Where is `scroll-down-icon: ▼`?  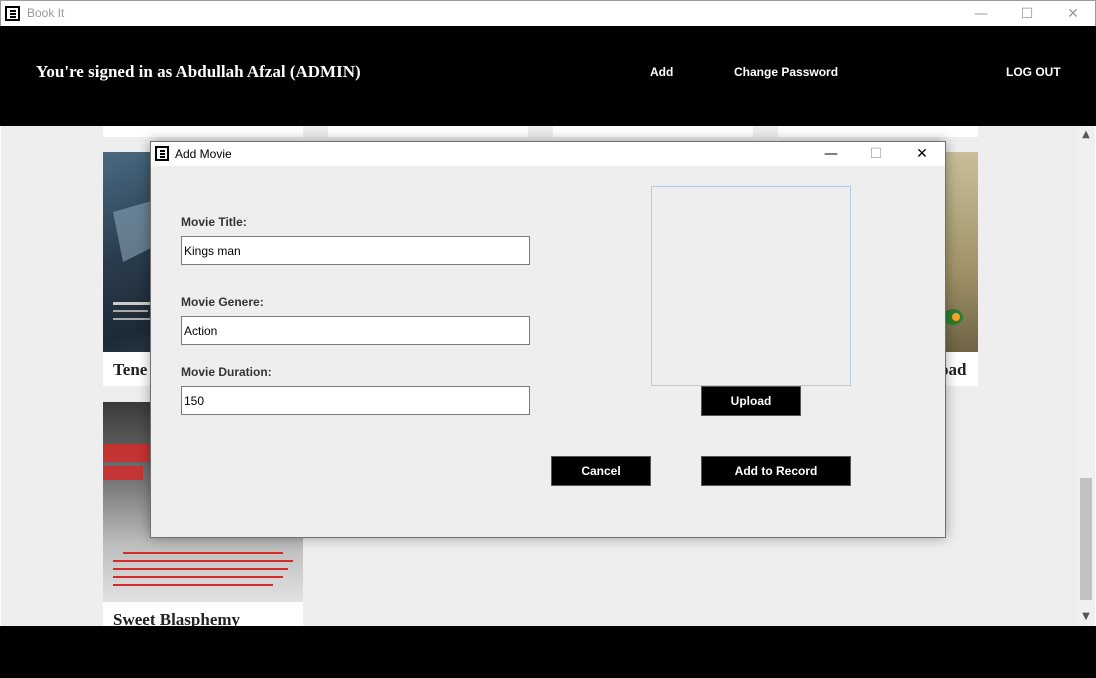 scroll-down-icon: ▼ is located at coordinates (1086, 617).